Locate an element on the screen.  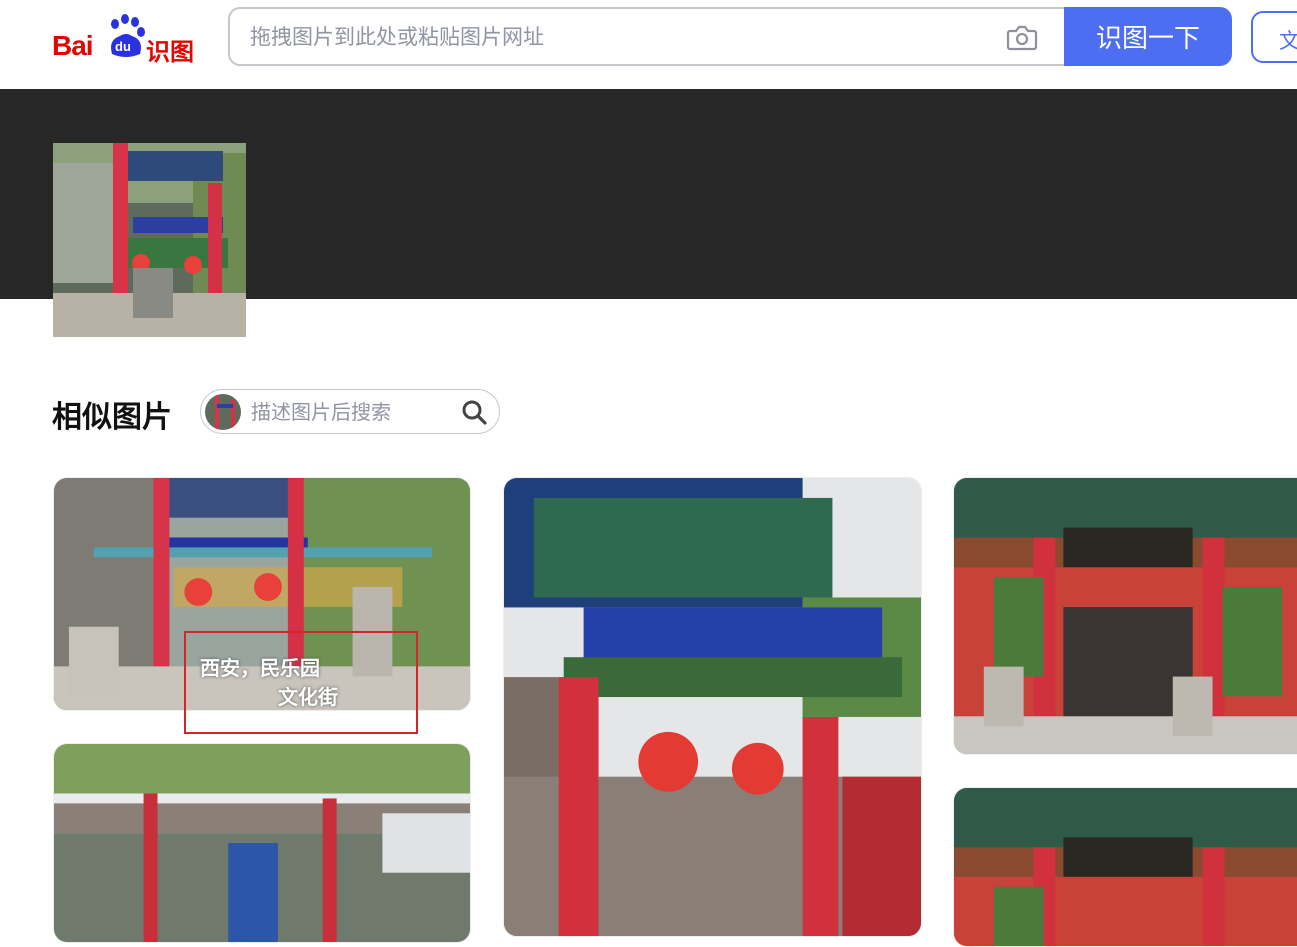
image-search-box is located at coordinates (647, 36).